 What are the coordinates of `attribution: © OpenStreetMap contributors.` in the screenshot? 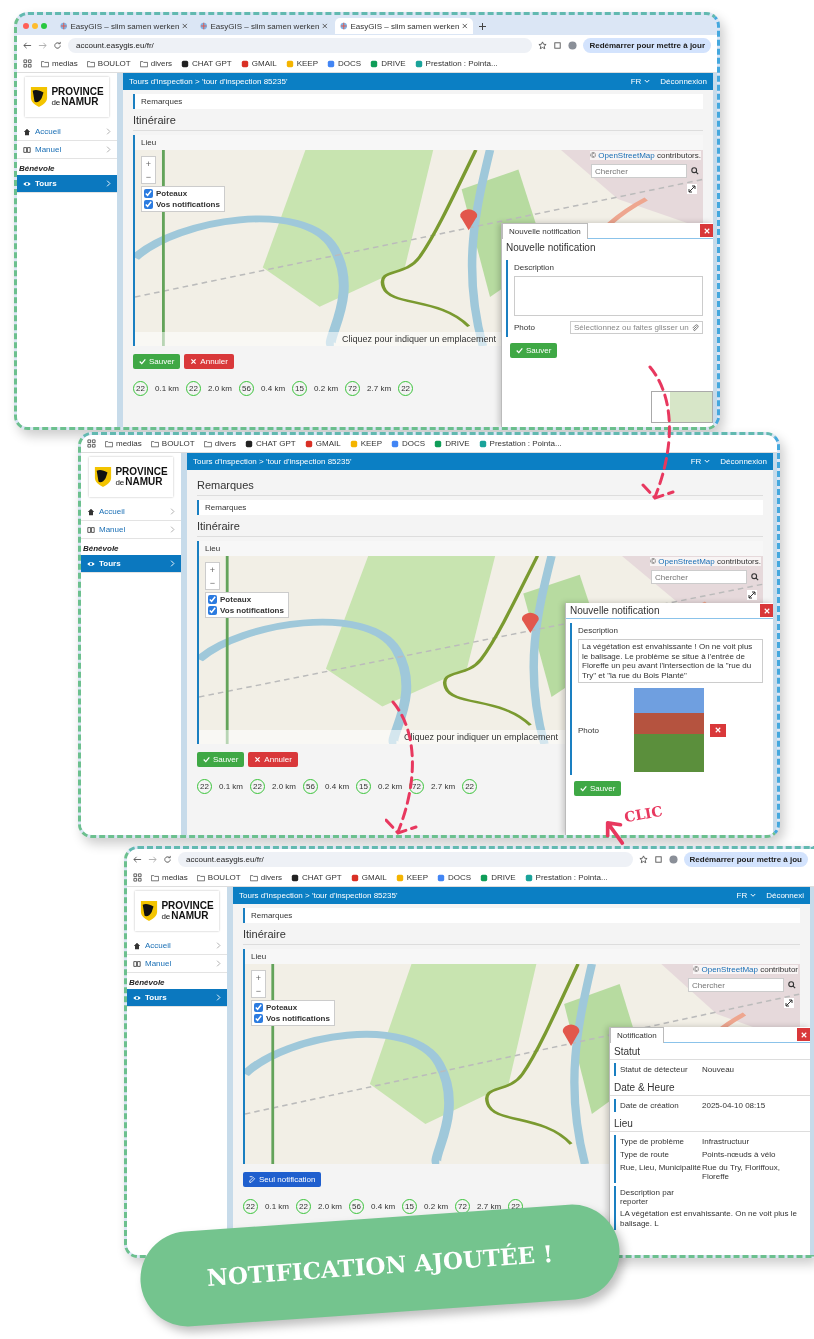 It's located at (645, 155).